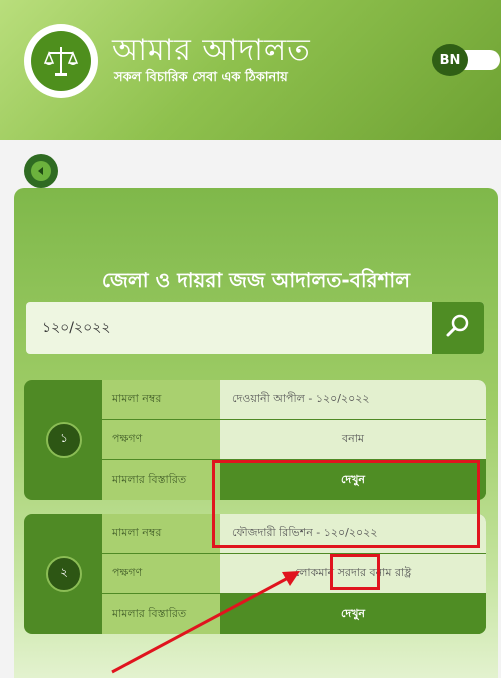 Image resolution: width=501 pixels, height=678 pixels. I want to click on scales-of-justice-icon, so click(61, 61).